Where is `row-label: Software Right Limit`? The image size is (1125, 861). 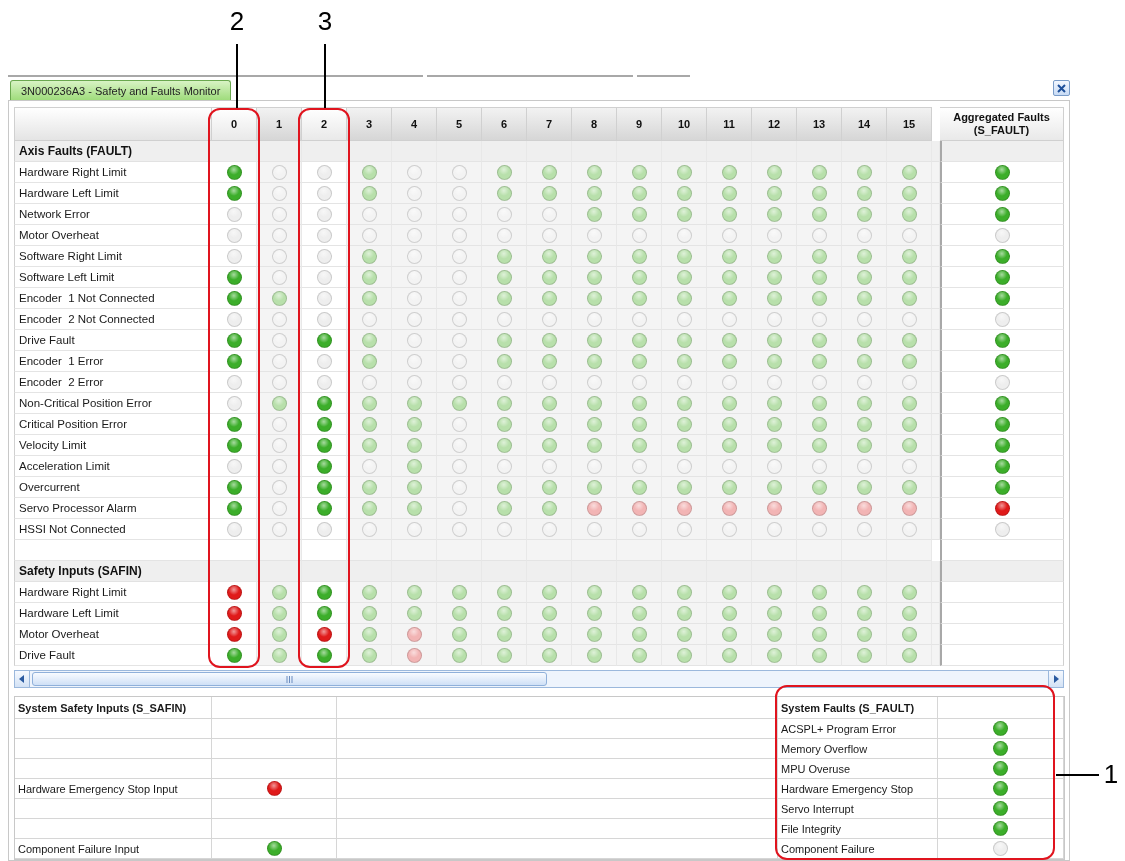
row-label: Software Right Limit is located at coordinates (113, 256).